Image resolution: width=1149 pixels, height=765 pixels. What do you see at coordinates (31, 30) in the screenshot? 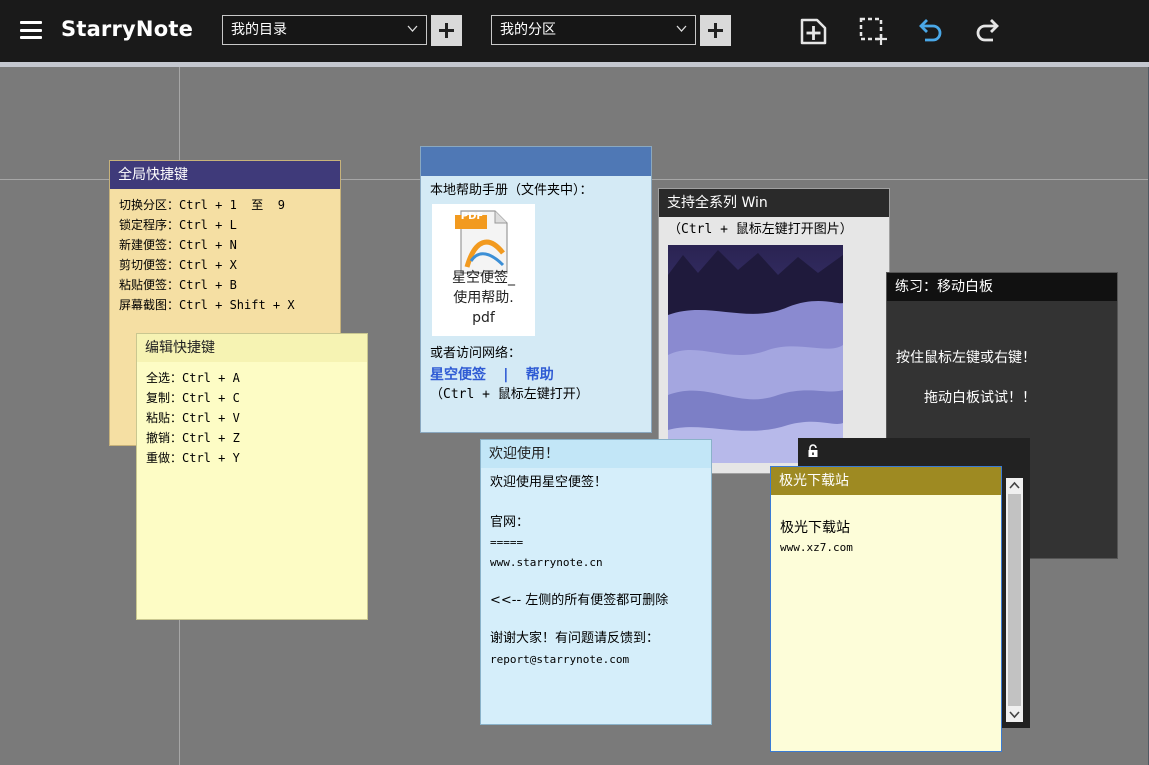
I see `menu-icon` at bounding box center [31, 30].